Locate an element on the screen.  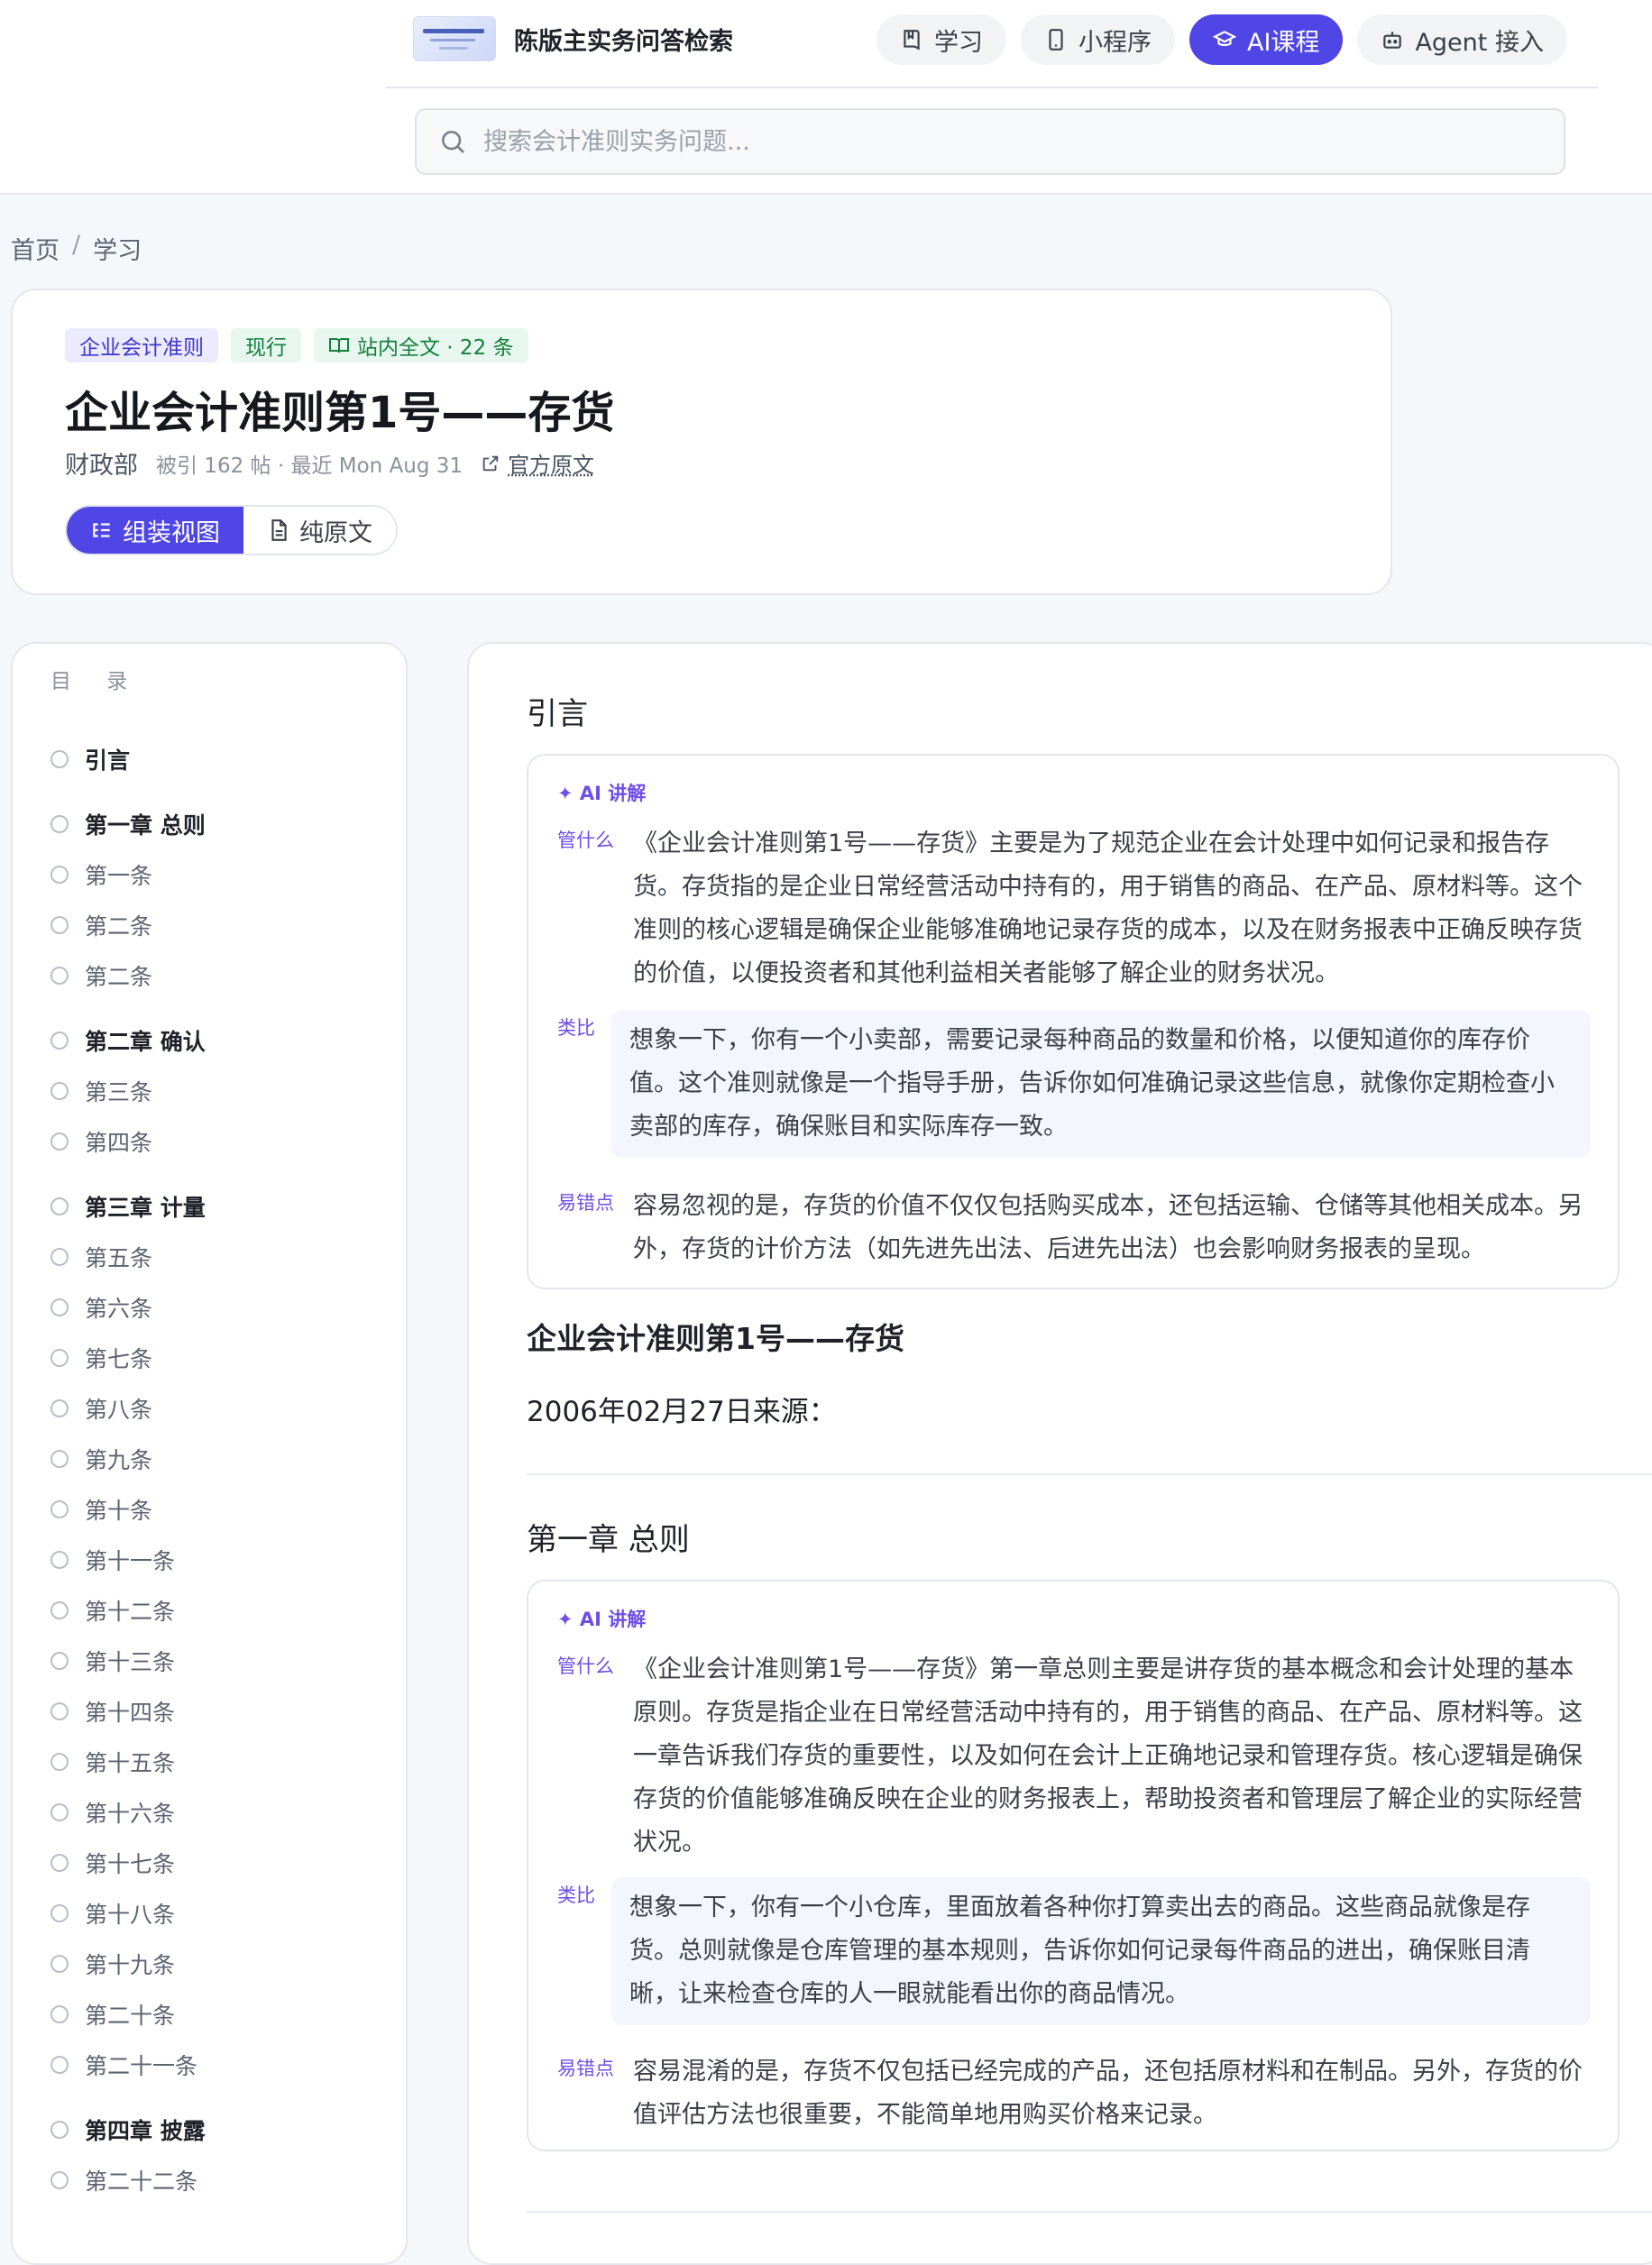
document-title: 企业会计准则第1号——存货 is located at coordinates (715, 1336).